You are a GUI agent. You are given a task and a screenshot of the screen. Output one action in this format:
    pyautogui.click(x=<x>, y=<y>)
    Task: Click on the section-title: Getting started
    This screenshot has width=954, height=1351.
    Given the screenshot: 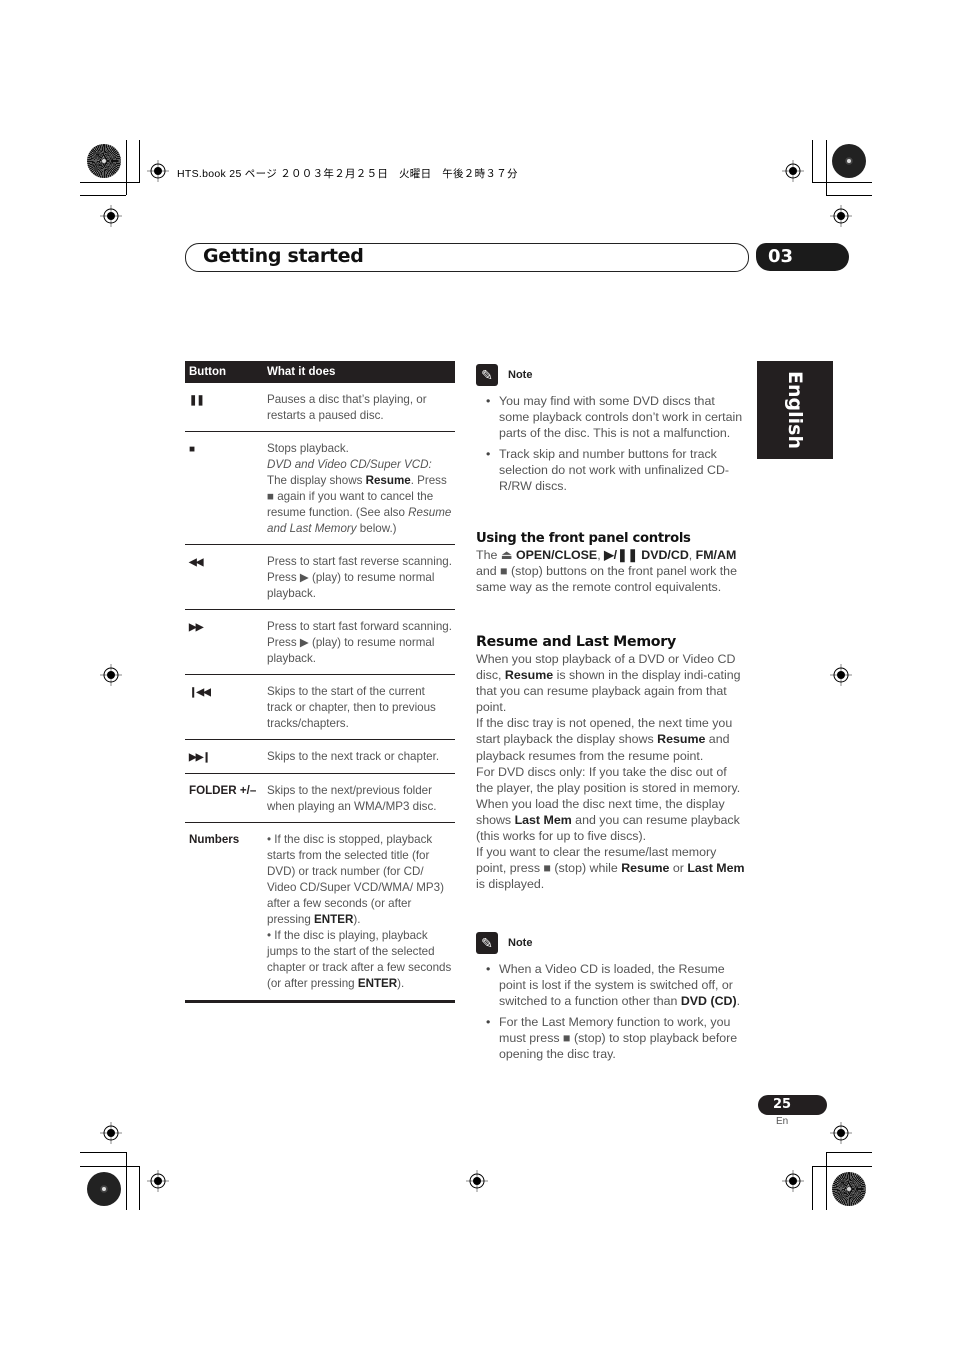 What is the action you would take?
    pyautogui.click(x=283, y=256)
    